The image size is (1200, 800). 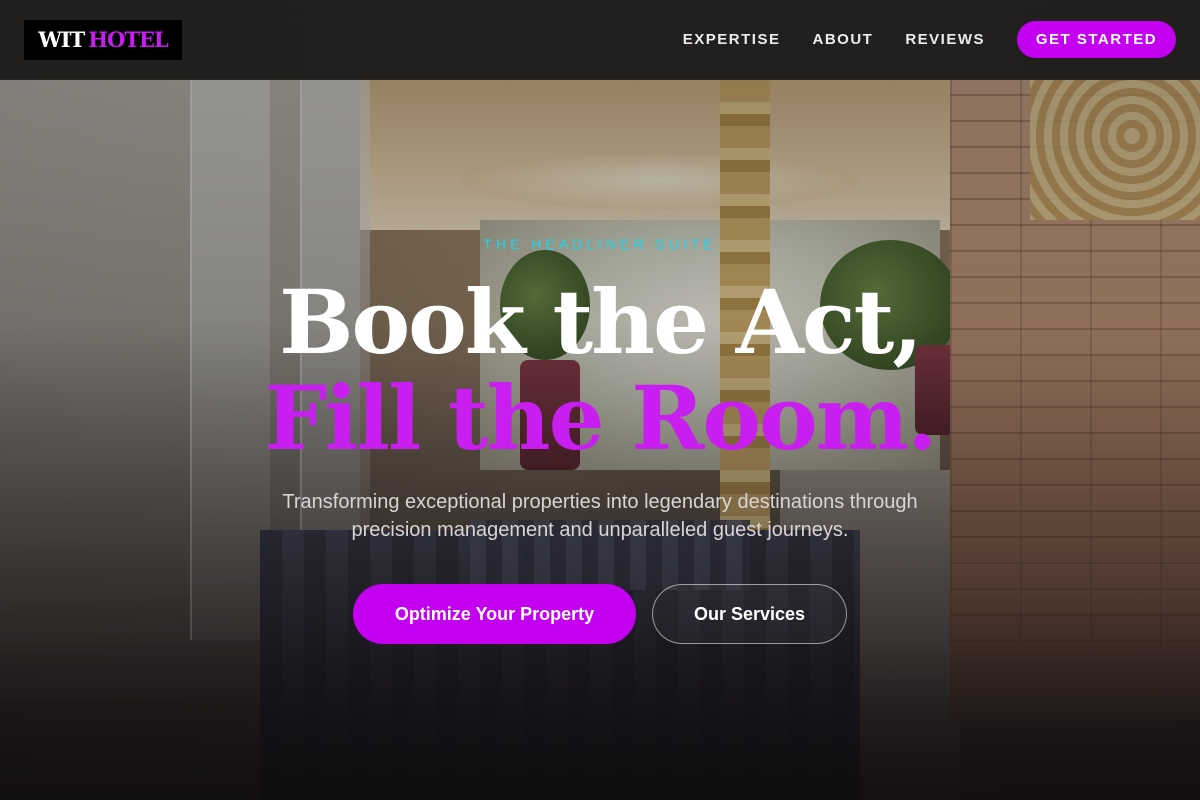 What do you see at coordinates (842, 39) in the screenshot?
I see `nav-link-about: ABOUT` at bounding box center [842, 39].